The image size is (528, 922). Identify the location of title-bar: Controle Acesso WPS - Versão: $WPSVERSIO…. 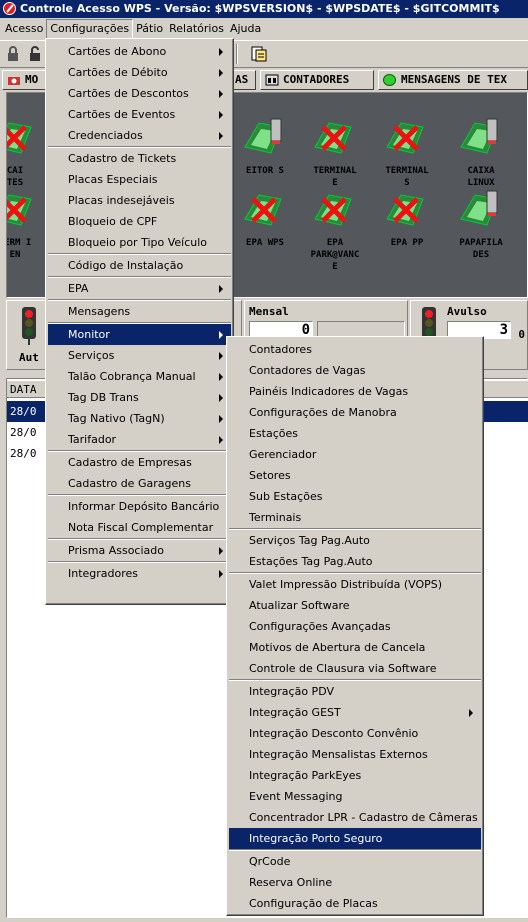
(264, 9).